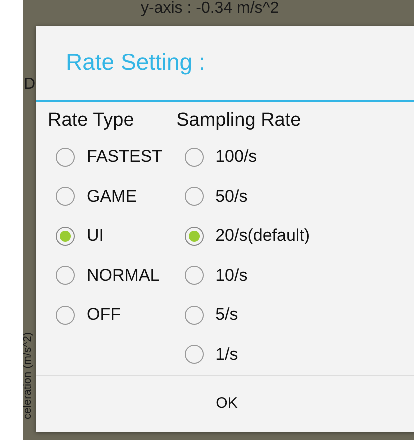 The height and width of the screenshot is (440, 414). I want to click on radio-option: 100/s, so click(243, 158).